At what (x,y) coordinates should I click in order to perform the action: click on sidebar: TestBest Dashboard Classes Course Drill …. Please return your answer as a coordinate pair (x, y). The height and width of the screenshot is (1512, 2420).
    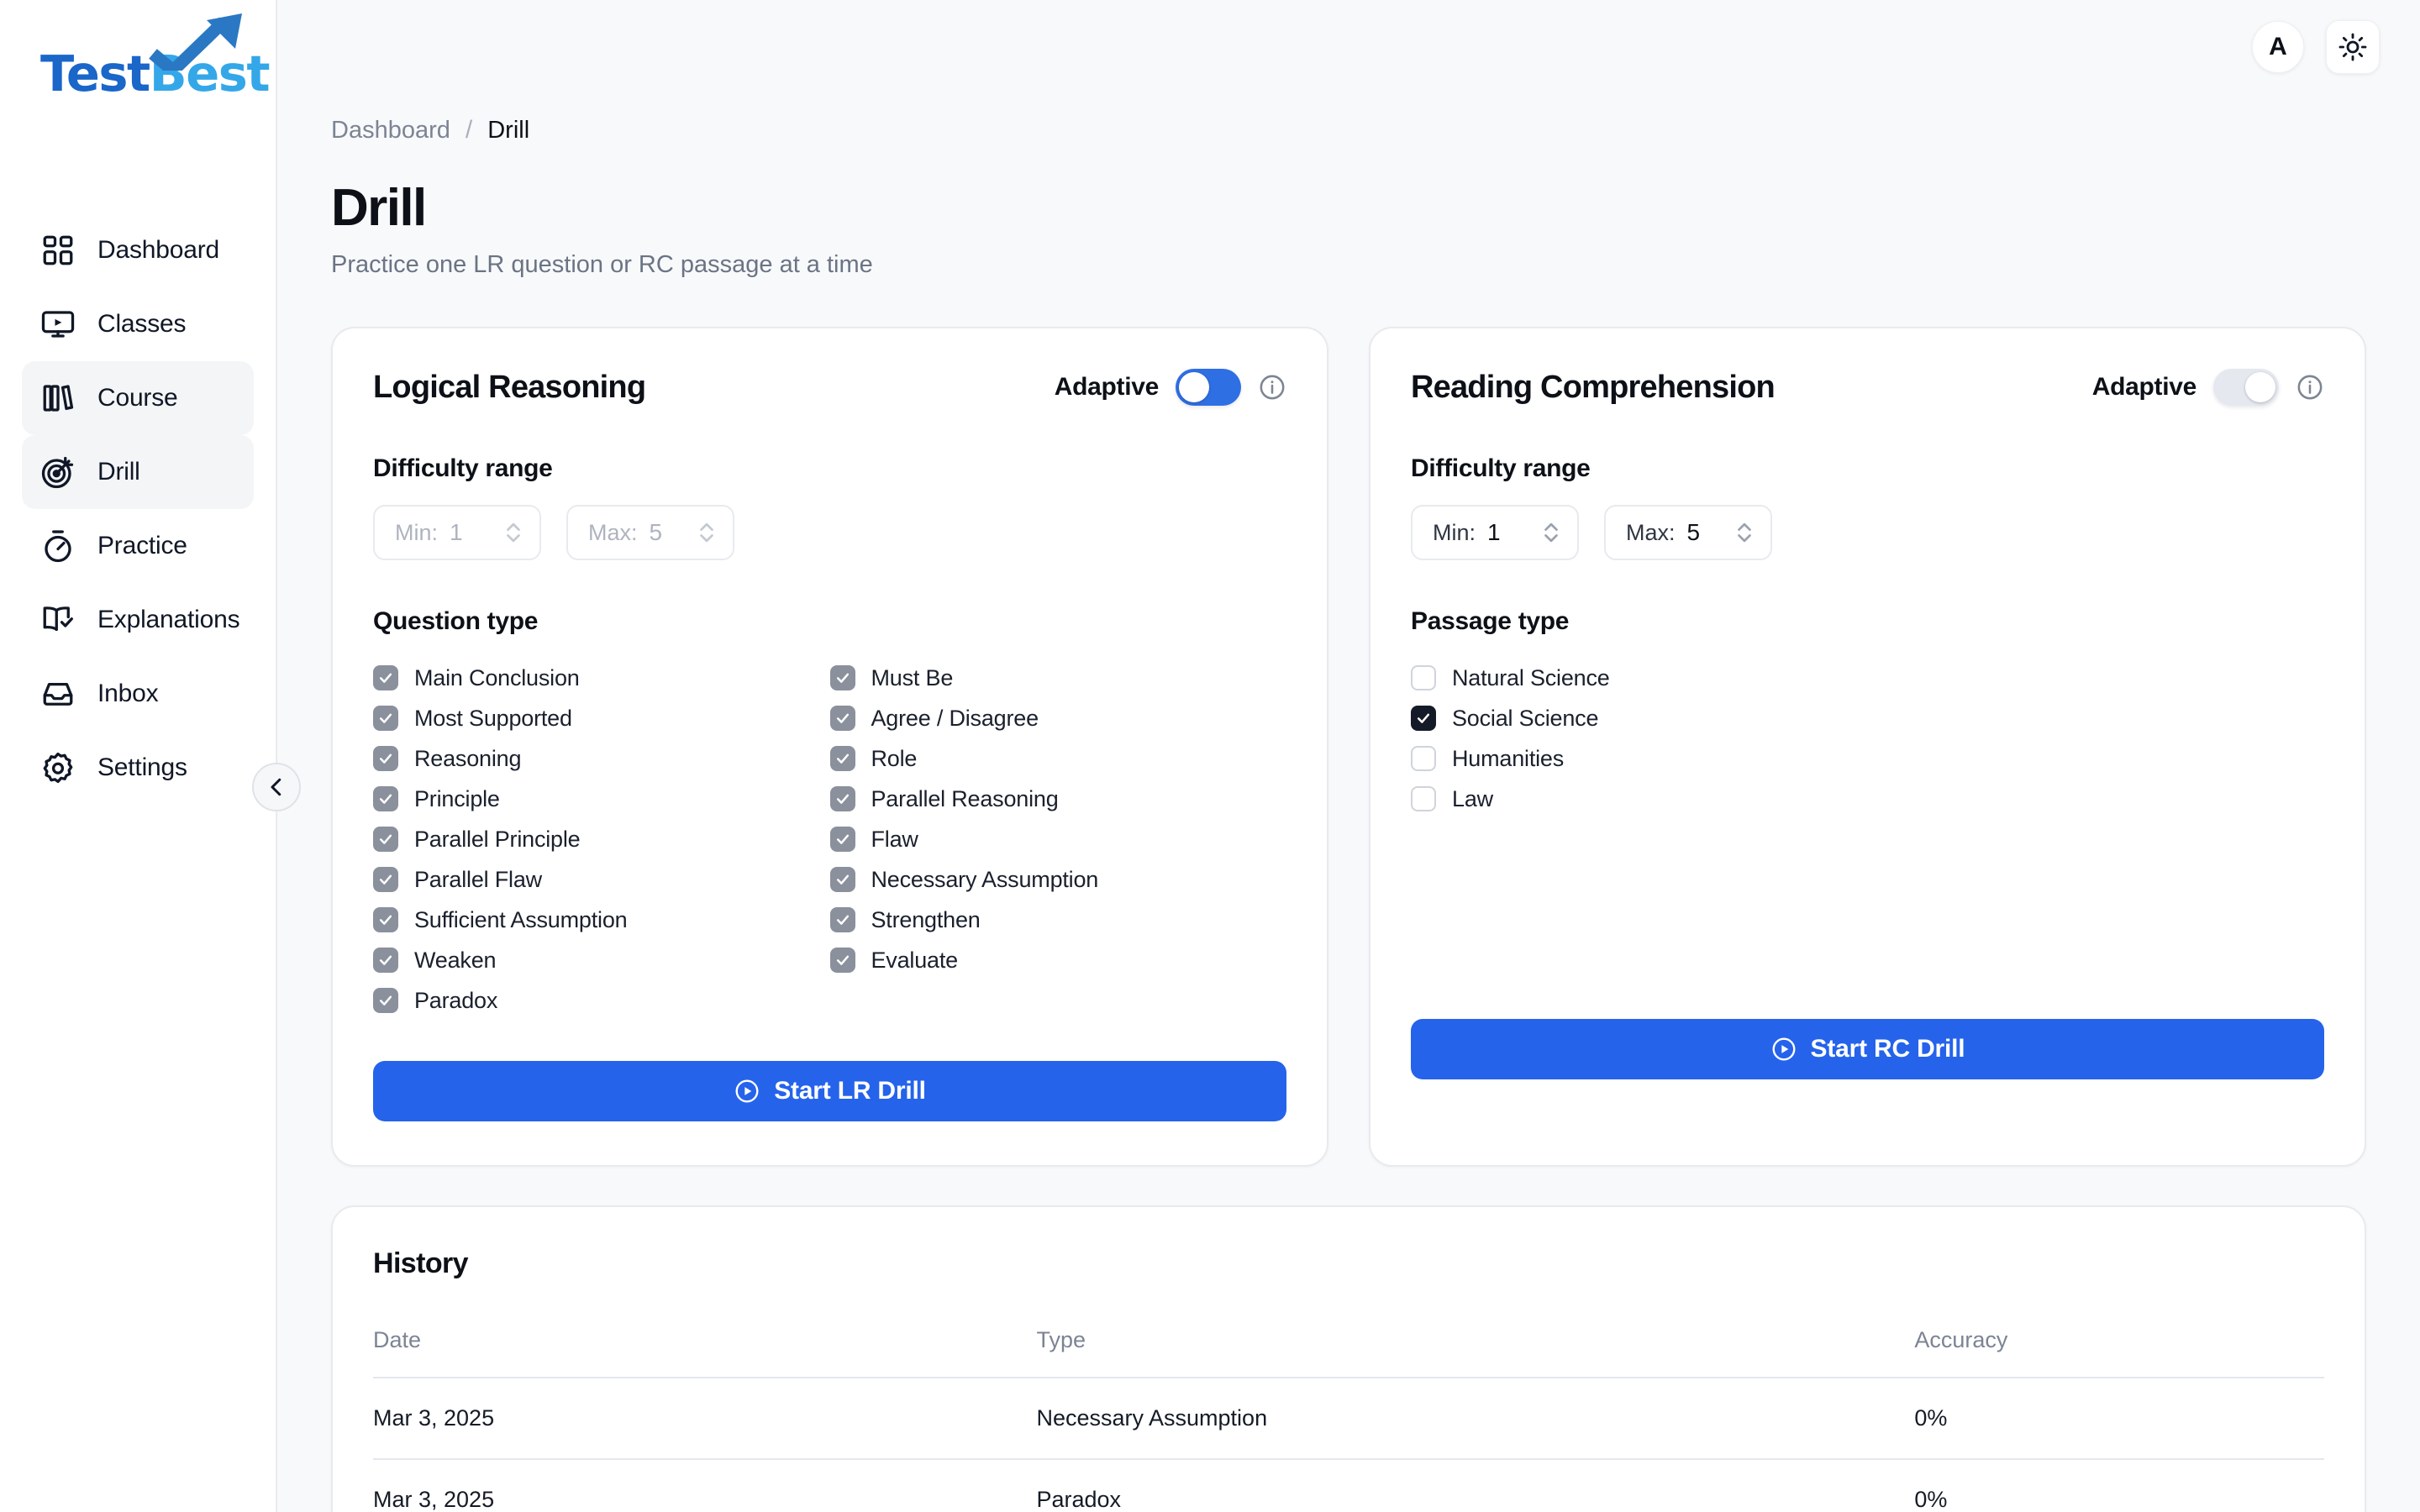
    Looking at the image, I should click on (150, 756).